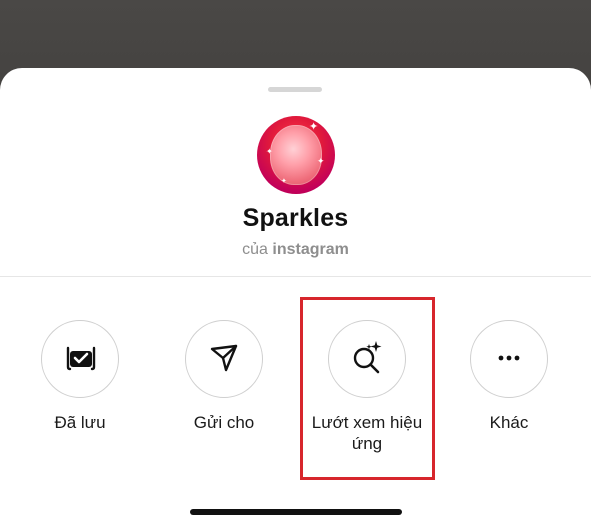 This screenshot has width=591, height=525. I want to click on send-to-button-label: Gửi cho, so click(224, 422).